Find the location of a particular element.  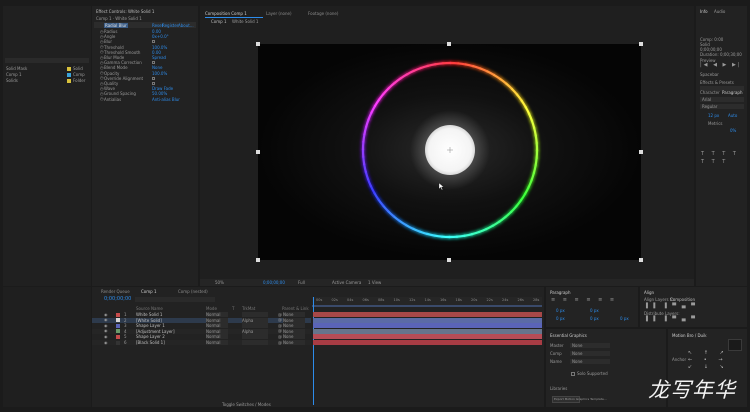

paragraph-tab: Paragraph is located at coordinates (732, 92).